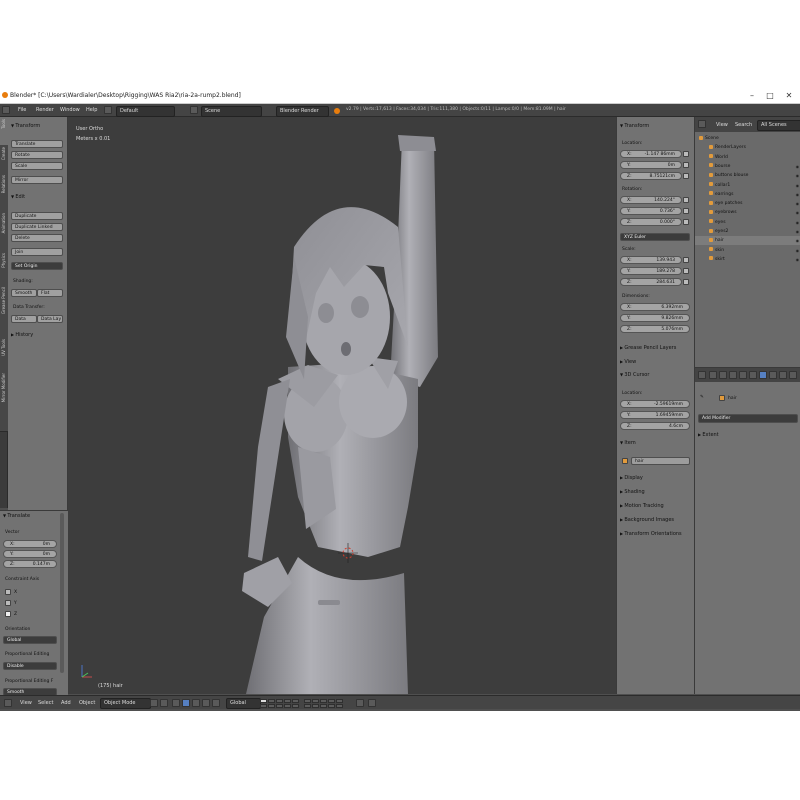 This screenshot has height=800, width=800. What do you see at coordinates (634, 126) in the screenshot?
I see `n-transform-header: Transform` at bounding box center [634, 126].